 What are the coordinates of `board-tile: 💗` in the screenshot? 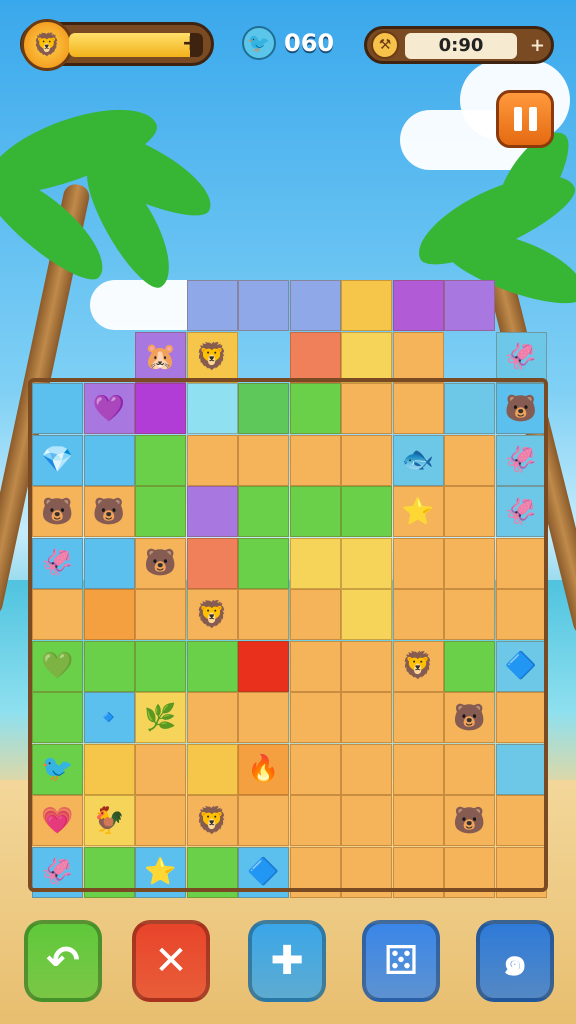 It's located at (57, 820).